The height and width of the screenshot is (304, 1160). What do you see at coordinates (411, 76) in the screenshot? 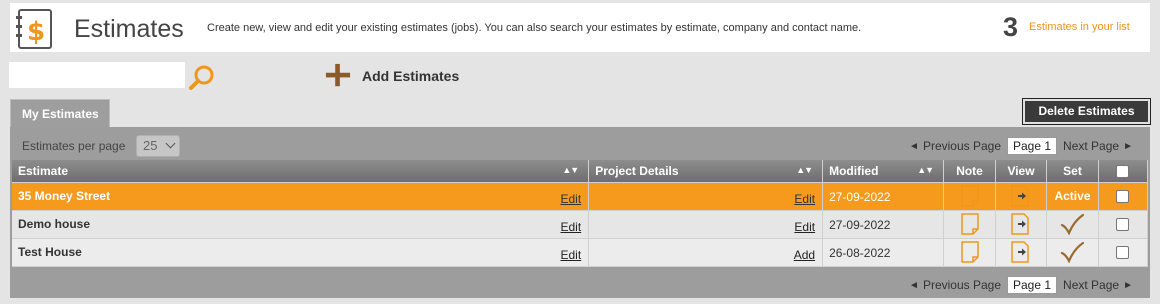
I see `add-estimates-label: Add Estimates` at bounding box center [411, 76].